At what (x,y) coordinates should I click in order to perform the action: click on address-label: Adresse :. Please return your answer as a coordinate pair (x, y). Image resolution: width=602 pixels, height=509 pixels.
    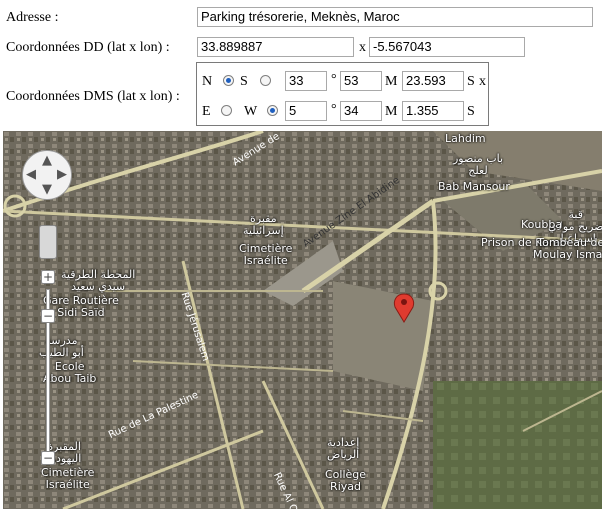
    Looking at the image, I should click on (32, 17).